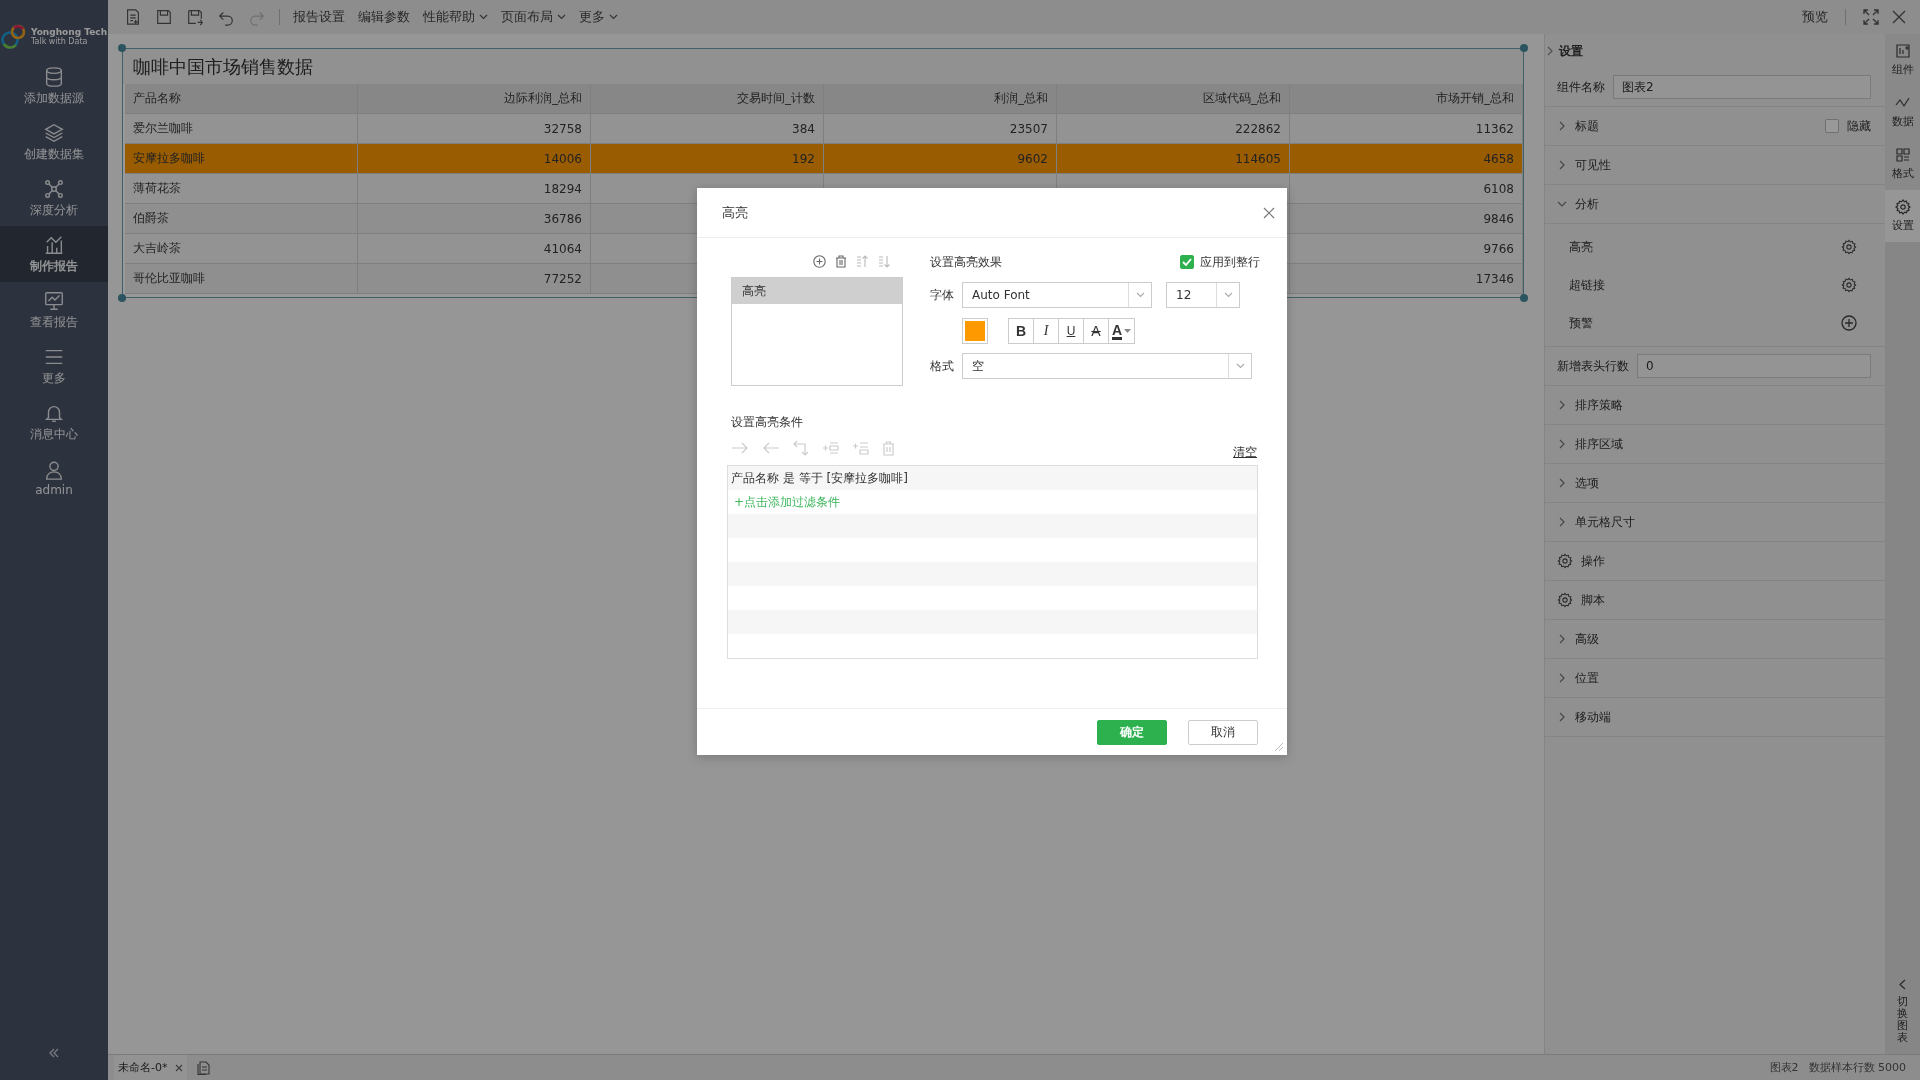 The height and width of the screenshot is (1080, 1920). What do you see at coordinates (1187, 262) in the screenshot?
I see `apply-row-checkbox` at bounding box center [1187, 262].